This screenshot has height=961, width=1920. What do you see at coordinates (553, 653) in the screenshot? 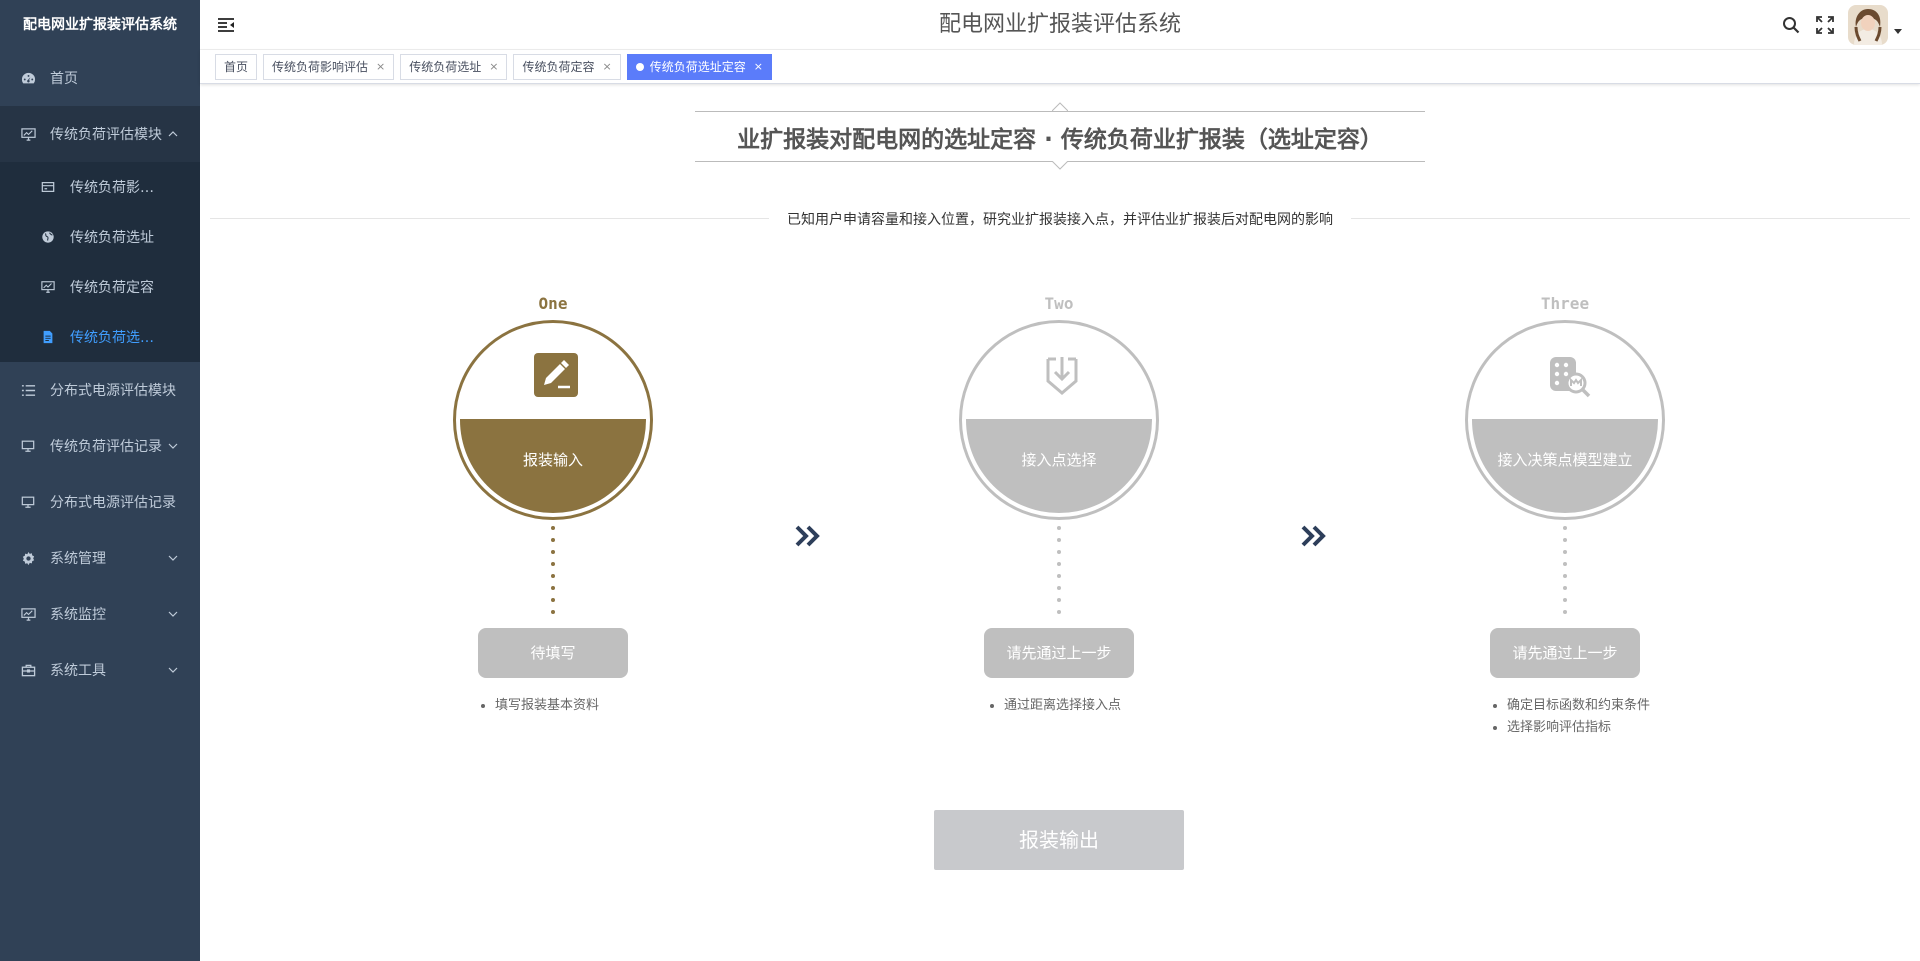
I see `step-status-button: 待填写` at bounding box center [553, 653].